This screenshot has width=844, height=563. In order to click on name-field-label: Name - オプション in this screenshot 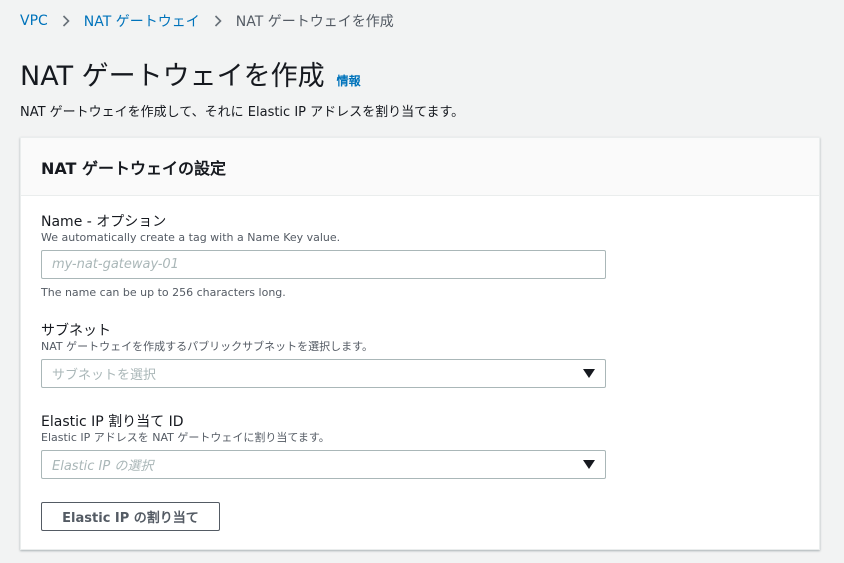, I will do `click(104, 222)`.